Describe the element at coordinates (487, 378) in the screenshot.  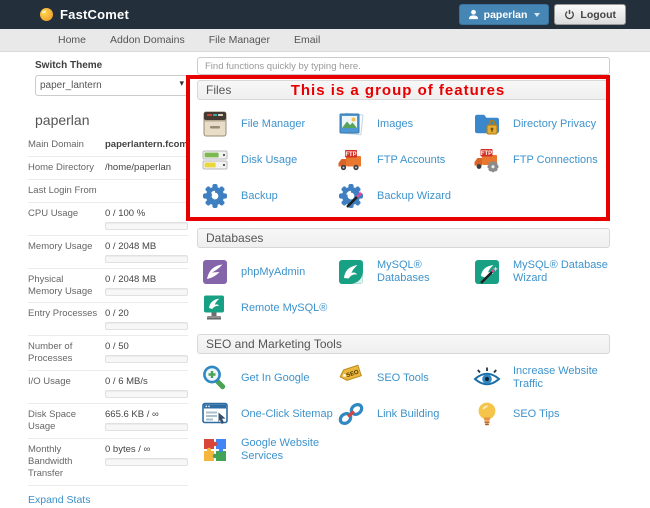
I see `increase-website-traffic-icon` at that location.